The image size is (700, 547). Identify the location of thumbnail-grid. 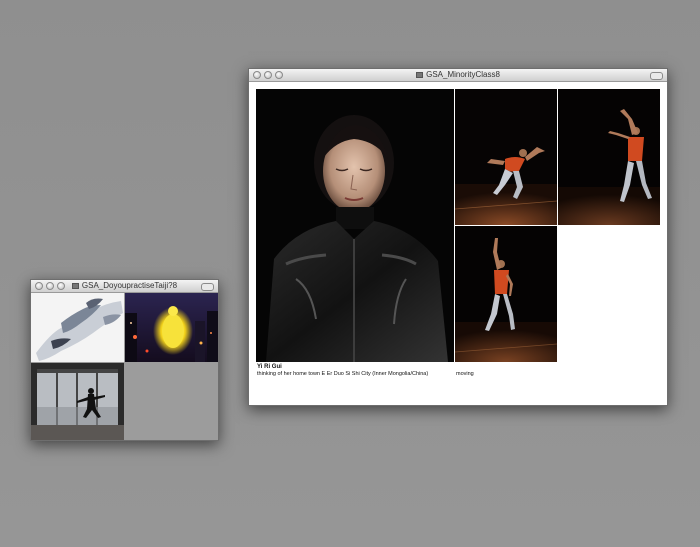
(124, 366).